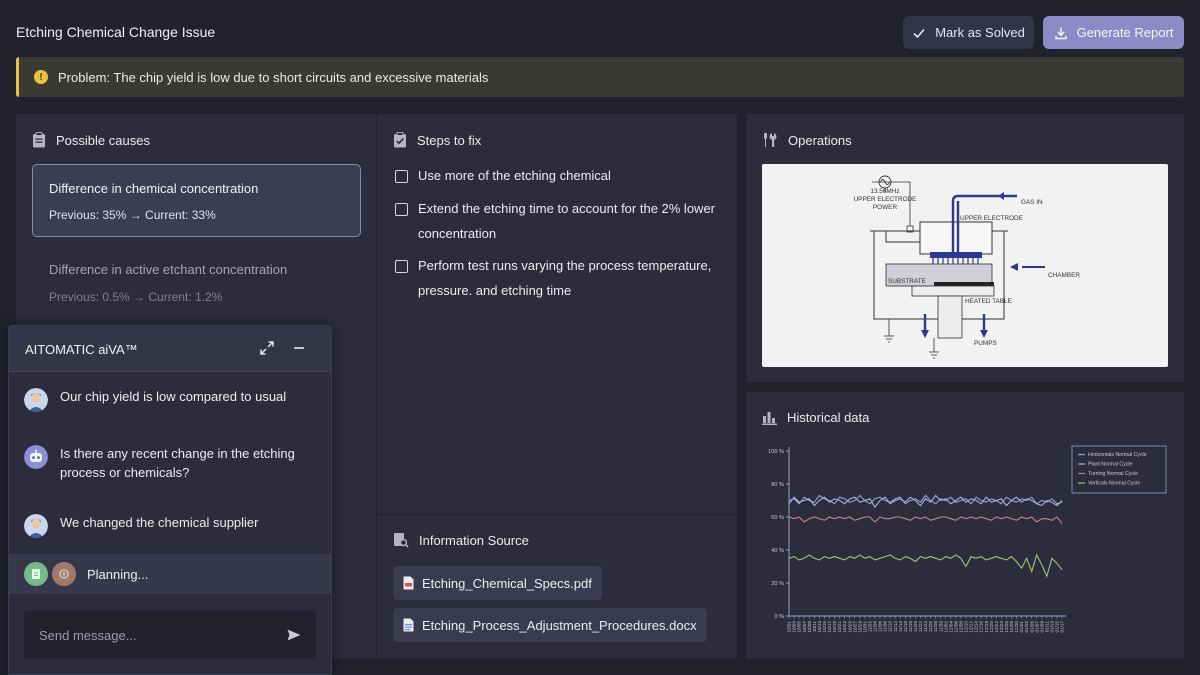 This screenshot has width=1200, height=675. I want to click on heated-table-label: HEATED TABLE, so click(988, 301).